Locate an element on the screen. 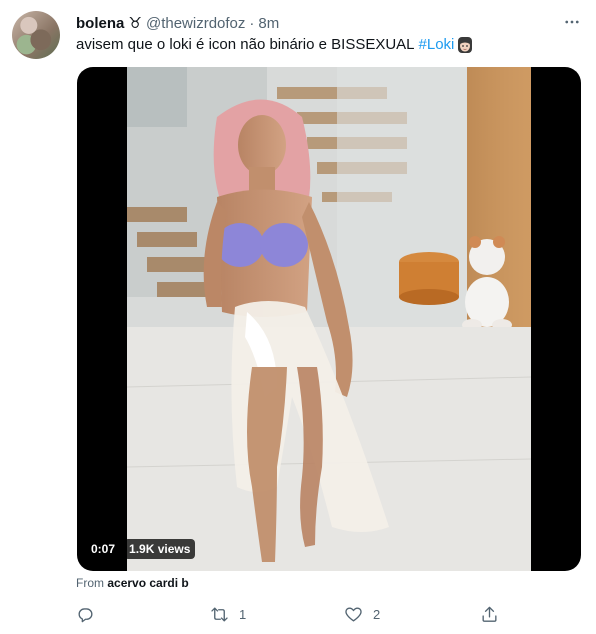  like-button: 2 is located at coordinates (362, 614).